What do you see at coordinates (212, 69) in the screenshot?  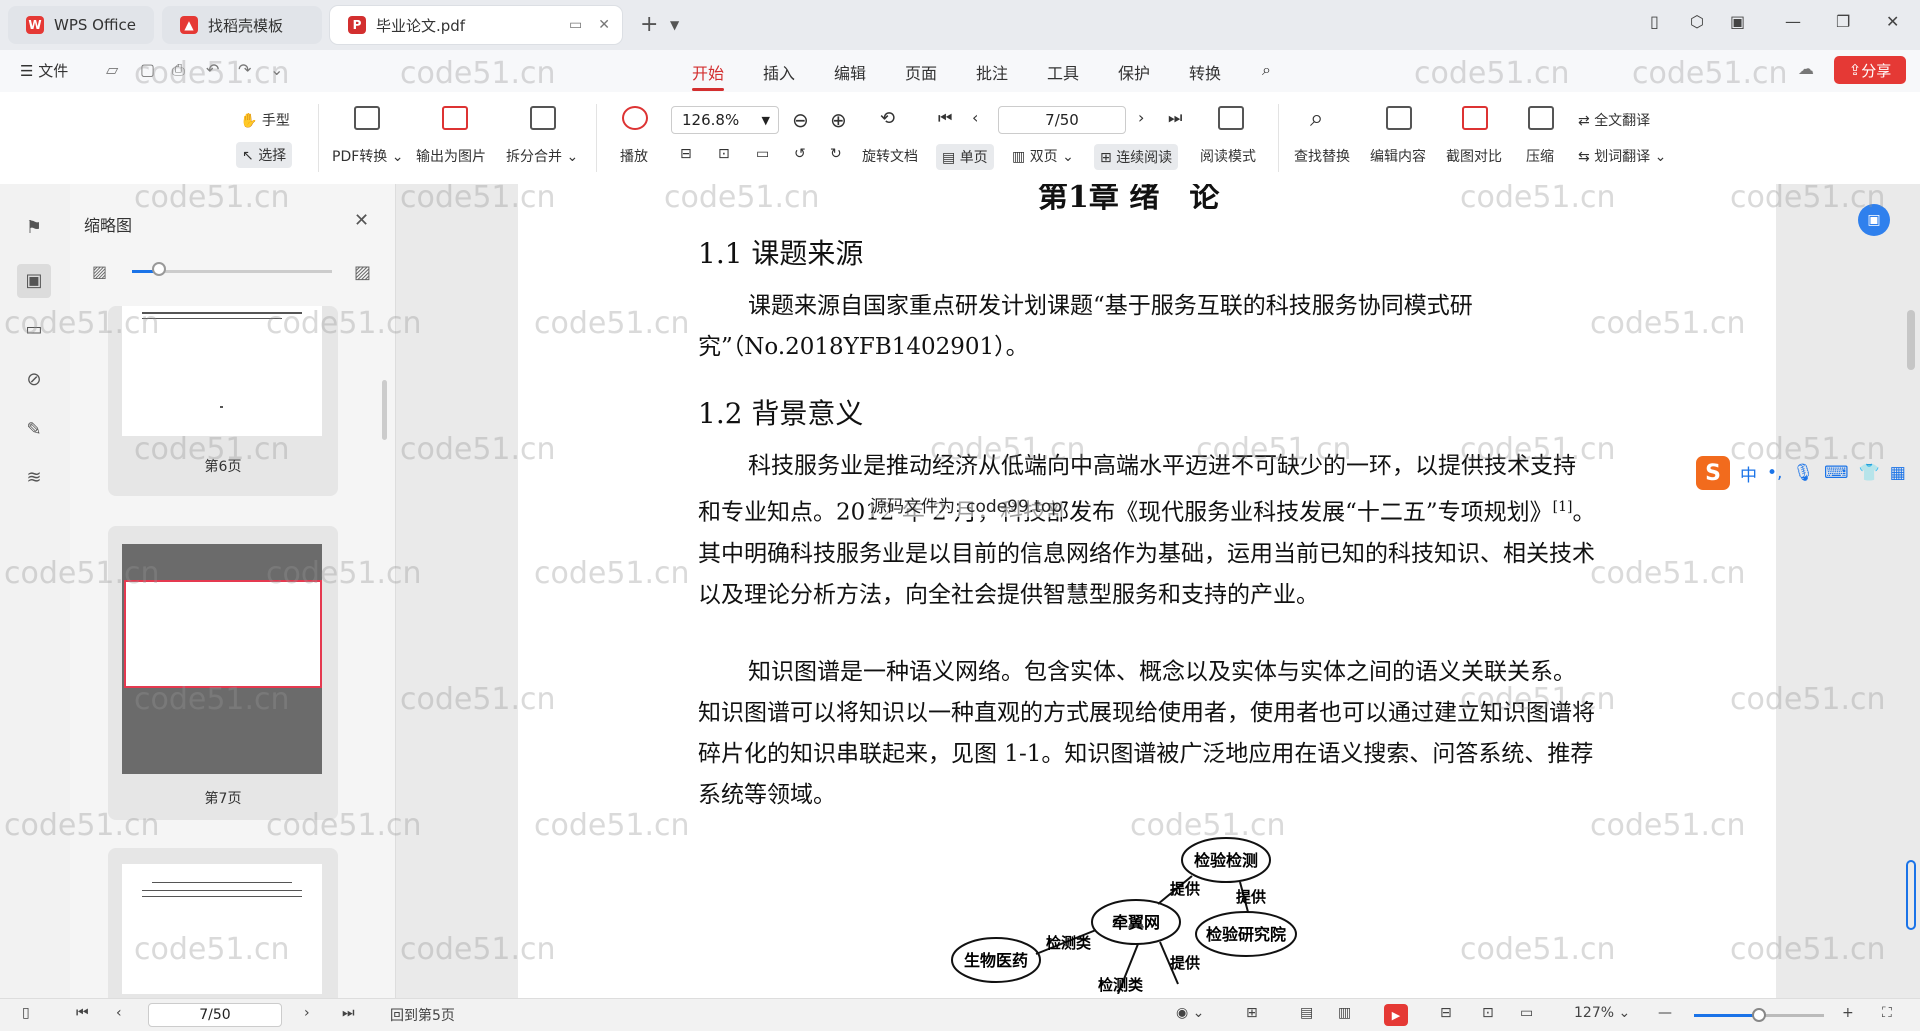 I see `undo-icon: ↶` at bounding box center [212, 69].